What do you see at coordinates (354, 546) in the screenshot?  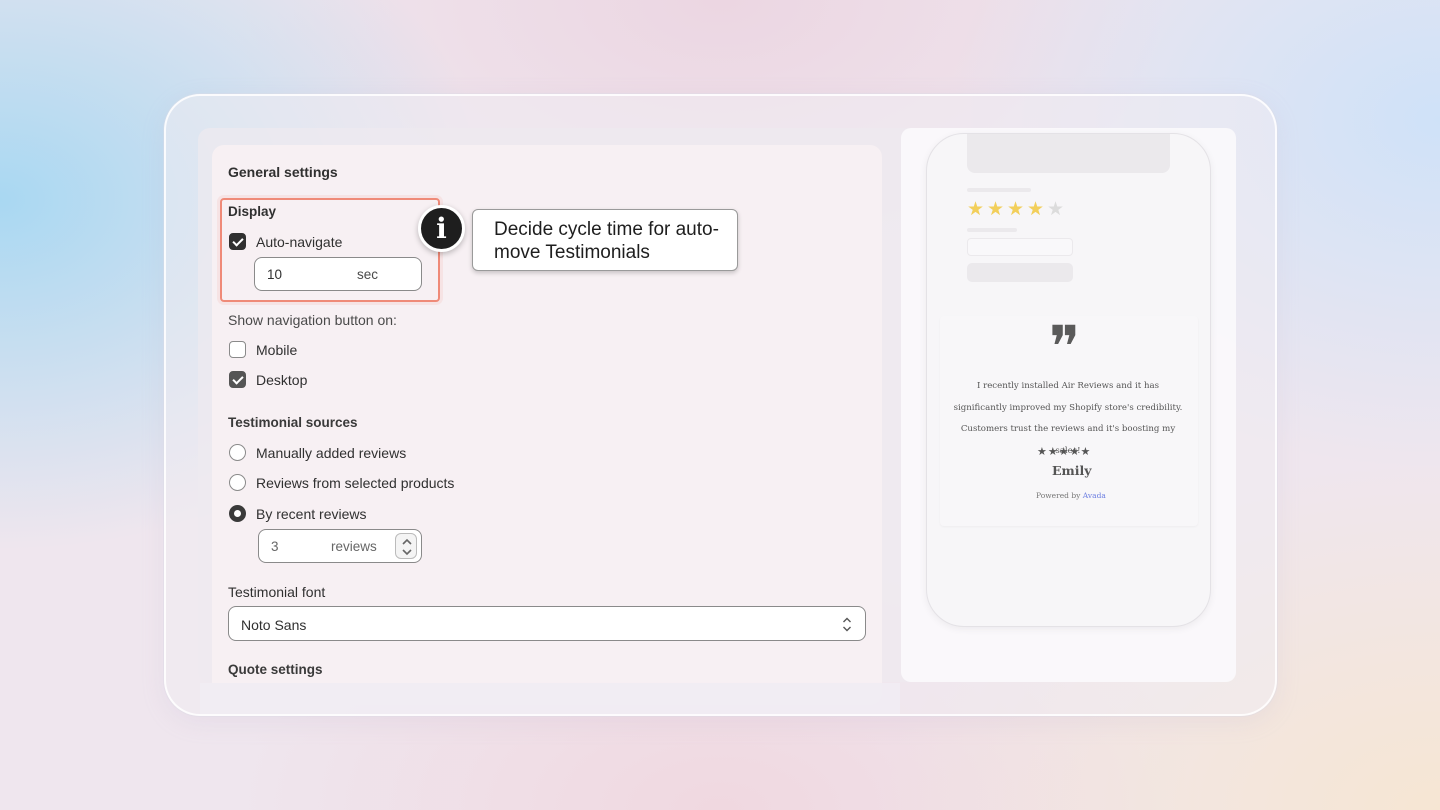 I see `recent-count-suffix: reviews` at bounding box center [354, 546].